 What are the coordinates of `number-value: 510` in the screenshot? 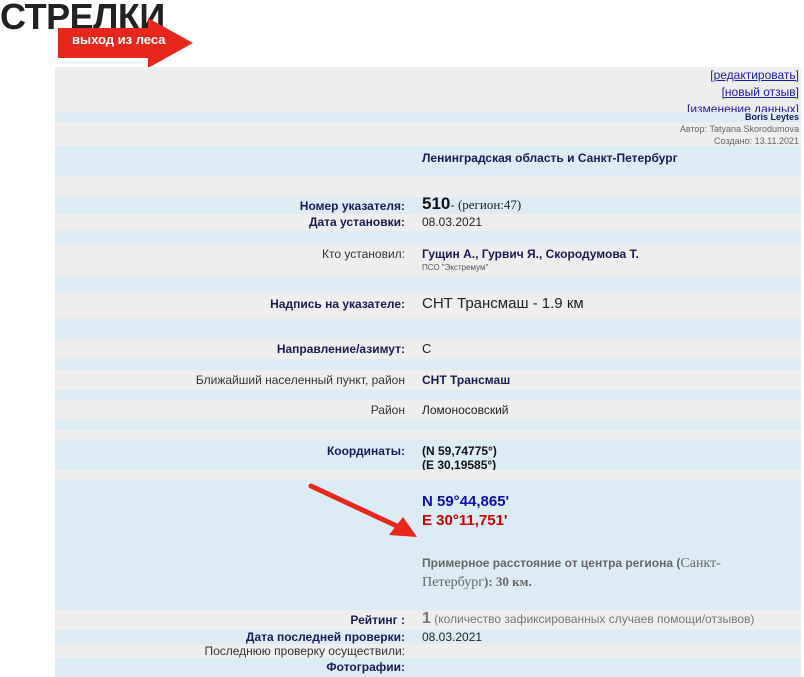 It's located at (436, 203).